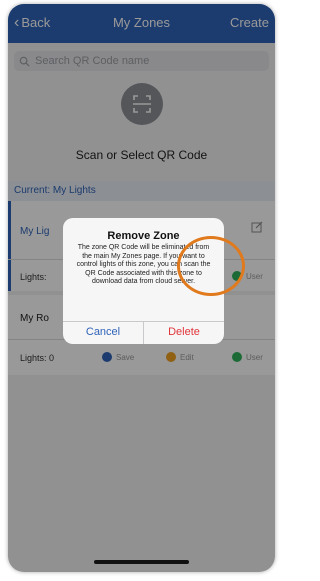 The height and width of the screenshot is (581, 320). What do you see at coordinates (211, 266) in the screenshot?
I see `highlight-circle` at bounding box center [211, 266].